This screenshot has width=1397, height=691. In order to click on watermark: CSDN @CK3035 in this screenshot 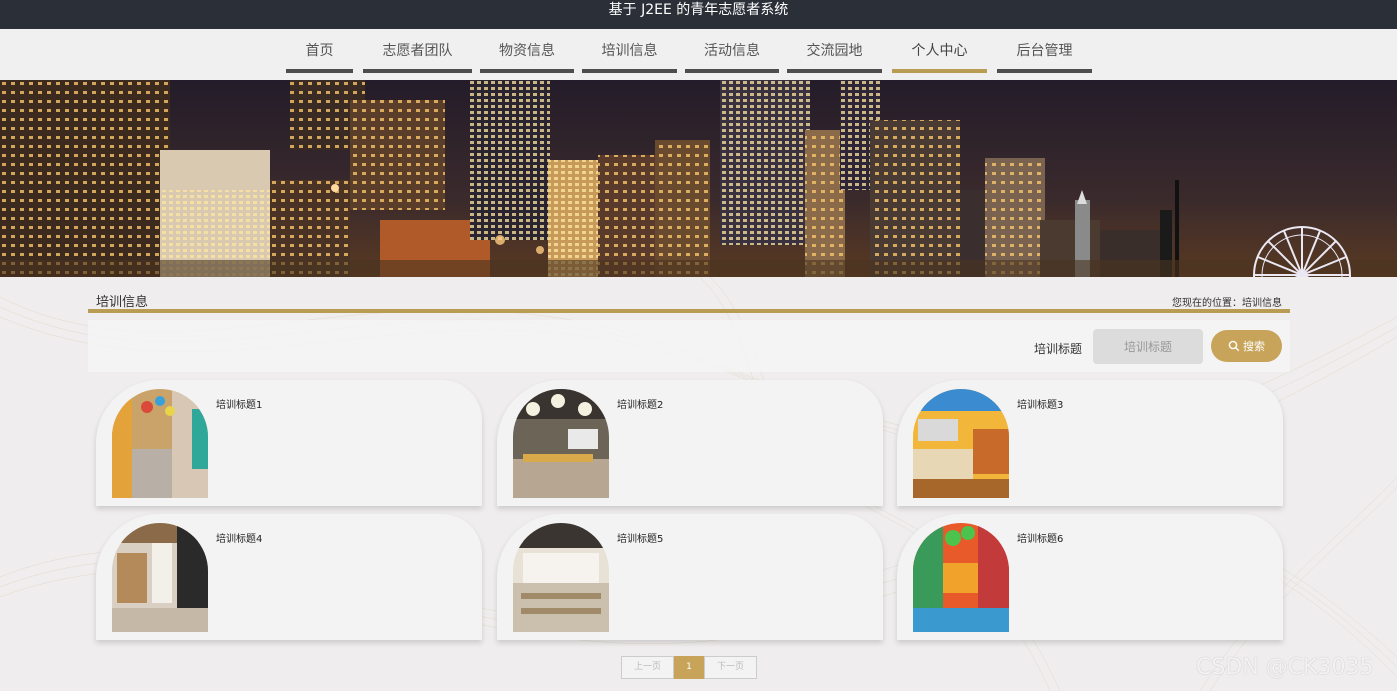, I will do `click(1285, 667)`.